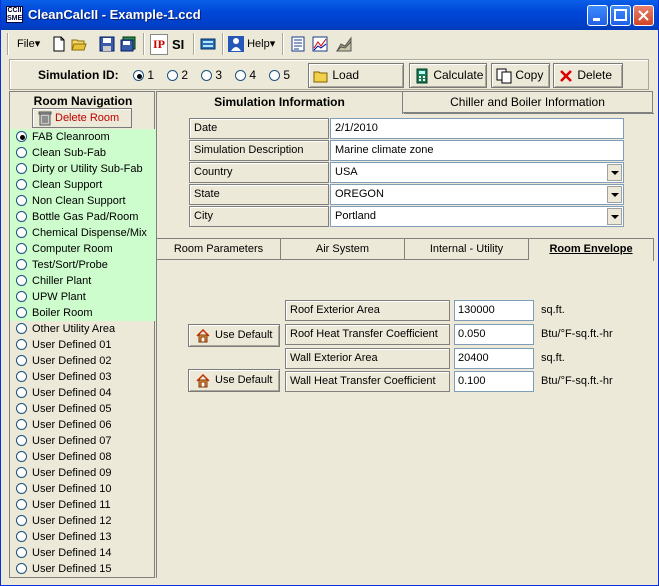 This screenshot has height=586, width=659. Describe the element at coordinates (159, 44) in the screenshot. I see `ip-units-button: IP` at that location.